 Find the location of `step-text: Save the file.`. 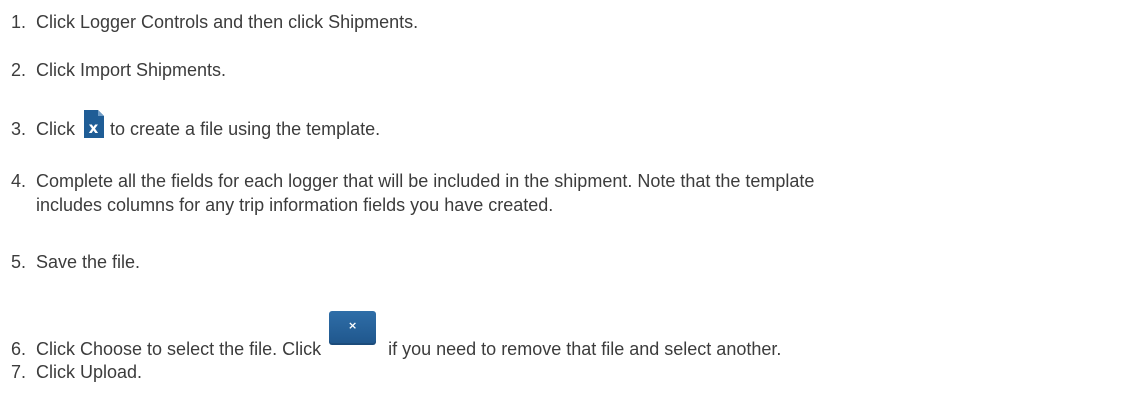

step-text: Save the file. is located at coordinates (88, 262).